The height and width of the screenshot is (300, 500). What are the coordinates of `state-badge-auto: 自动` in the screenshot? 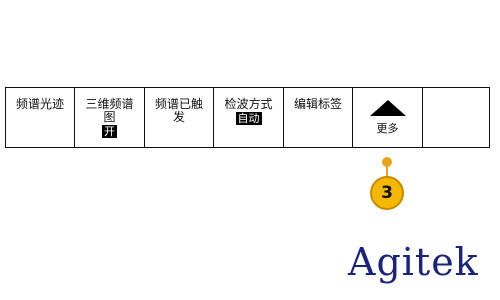 It's located at (248, 118).